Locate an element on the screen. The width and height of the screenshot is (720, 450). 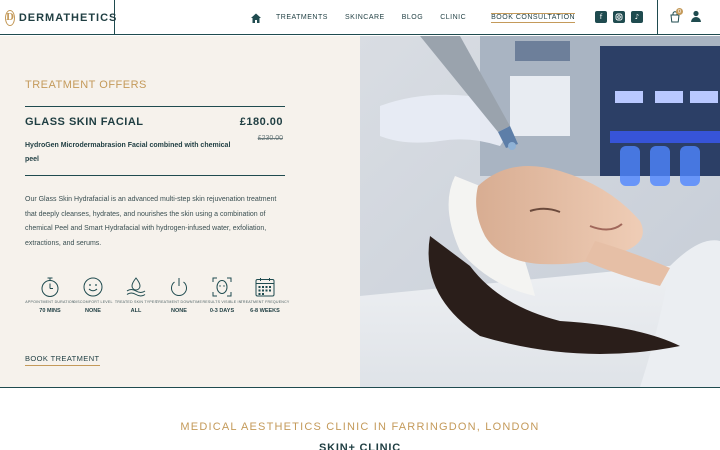
clinic-subheading: SKIN+ CLINIC is located at coordinates (360, 446).